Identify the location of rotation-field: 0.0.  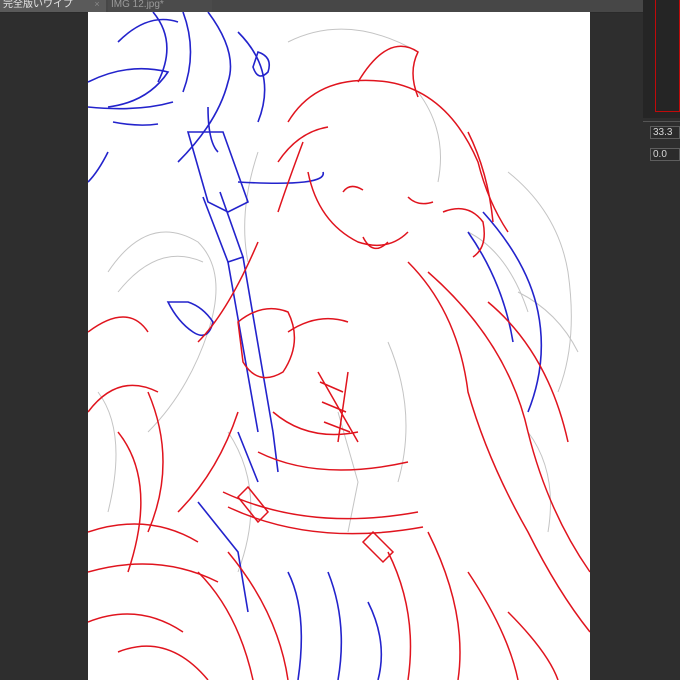
(665, 154).